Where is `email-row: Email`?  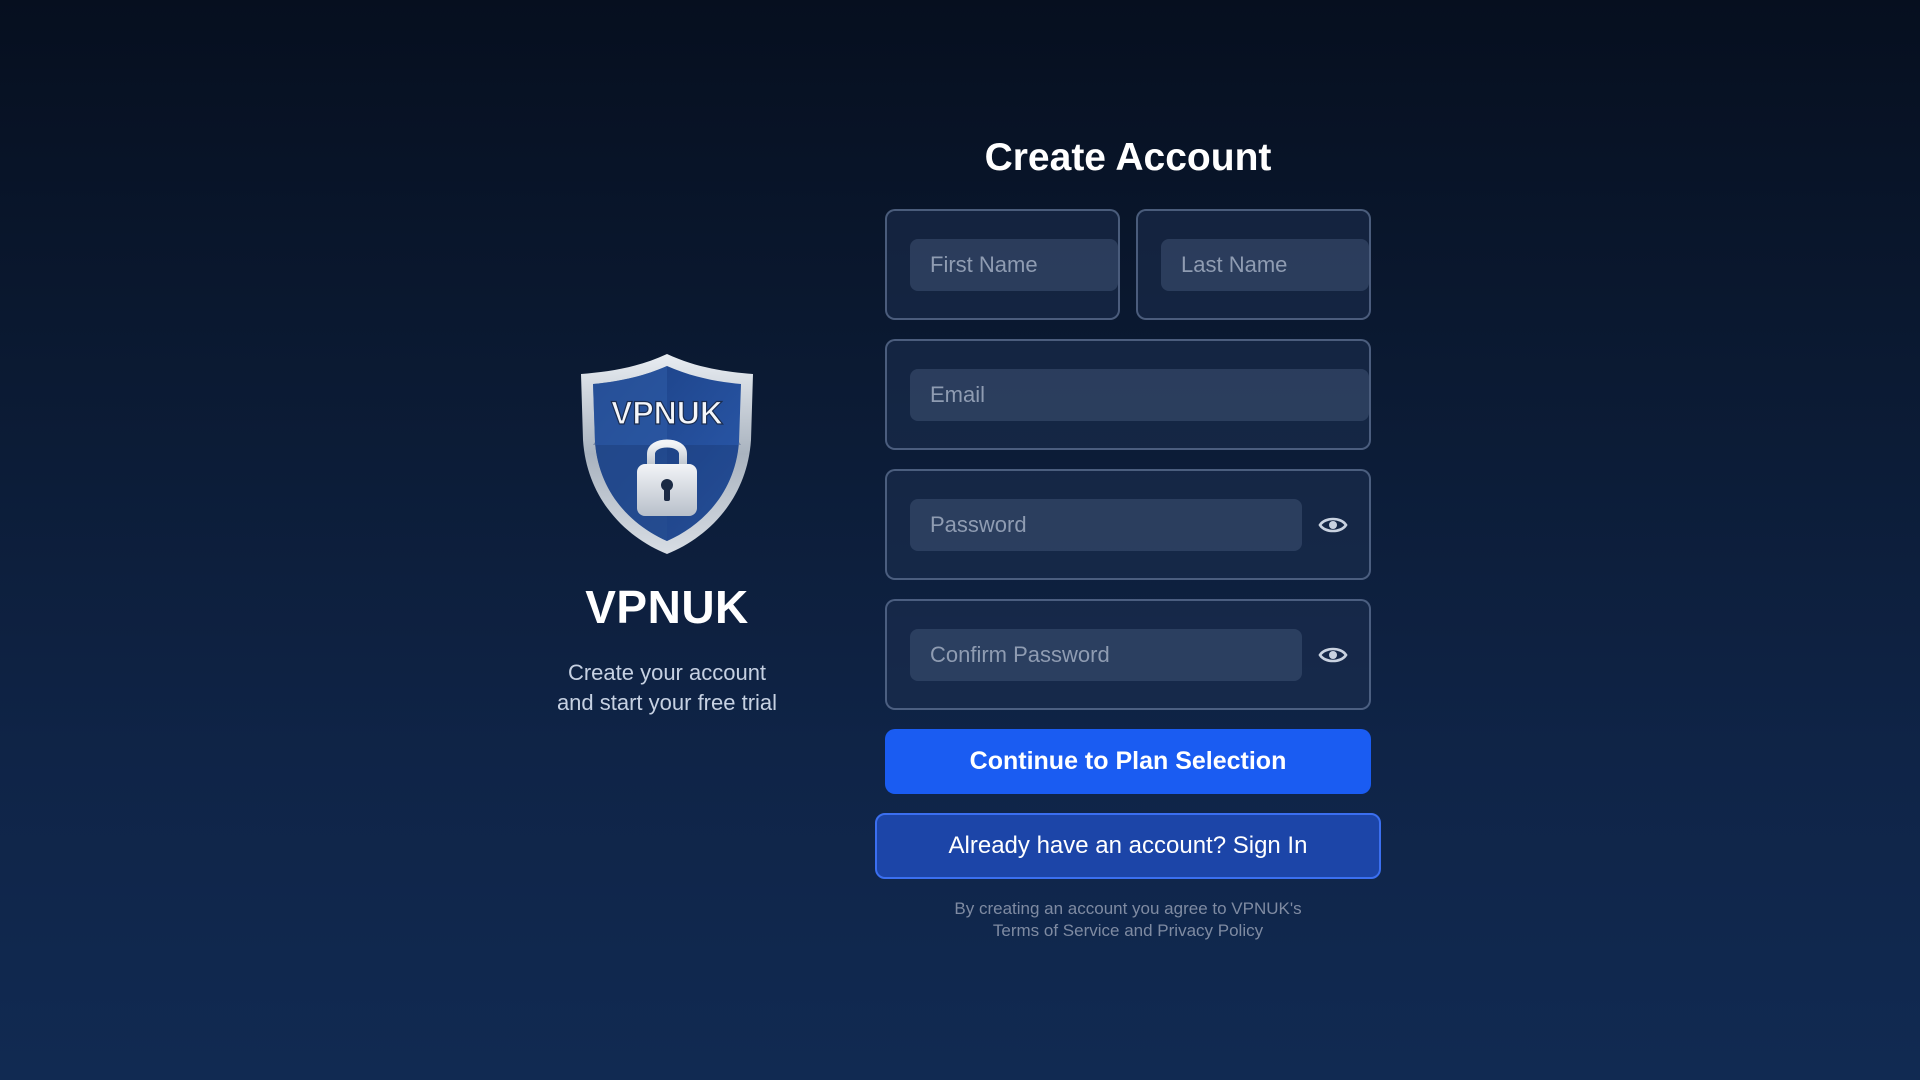 email-row: Email is located at coordinates (1128, 394).